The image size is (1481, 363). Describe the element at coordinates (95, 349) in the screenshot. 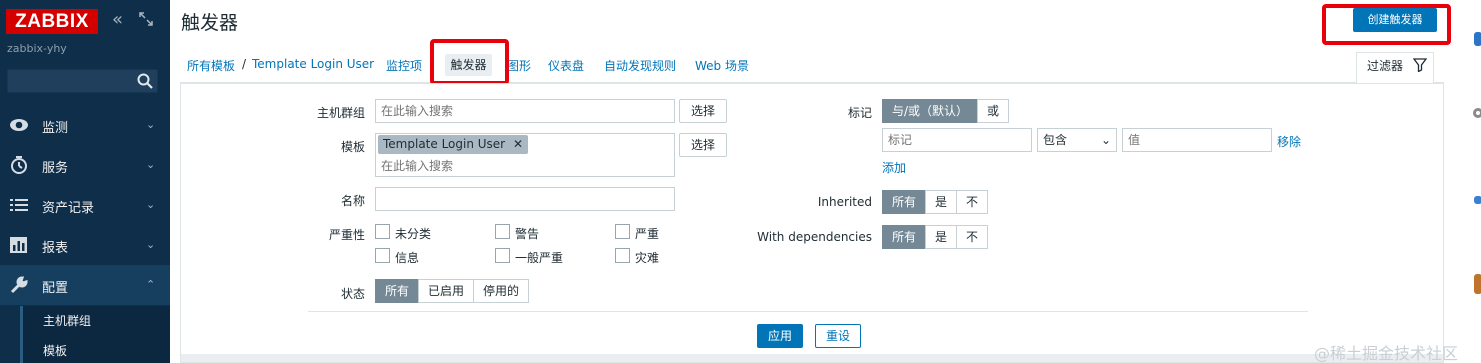

I see `submenu-item-templates: 模板` at that location.